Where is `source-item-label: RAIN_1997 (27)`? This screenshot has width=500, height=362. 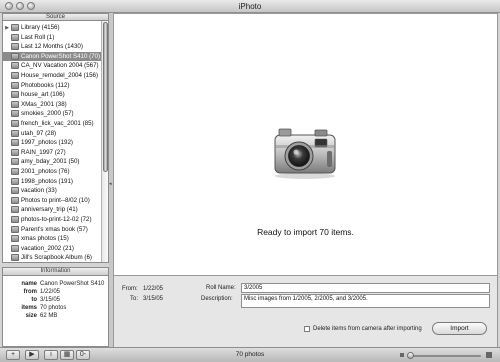
source-item-label: RAIN_1997 (27) is located at coordinates (43, 152).